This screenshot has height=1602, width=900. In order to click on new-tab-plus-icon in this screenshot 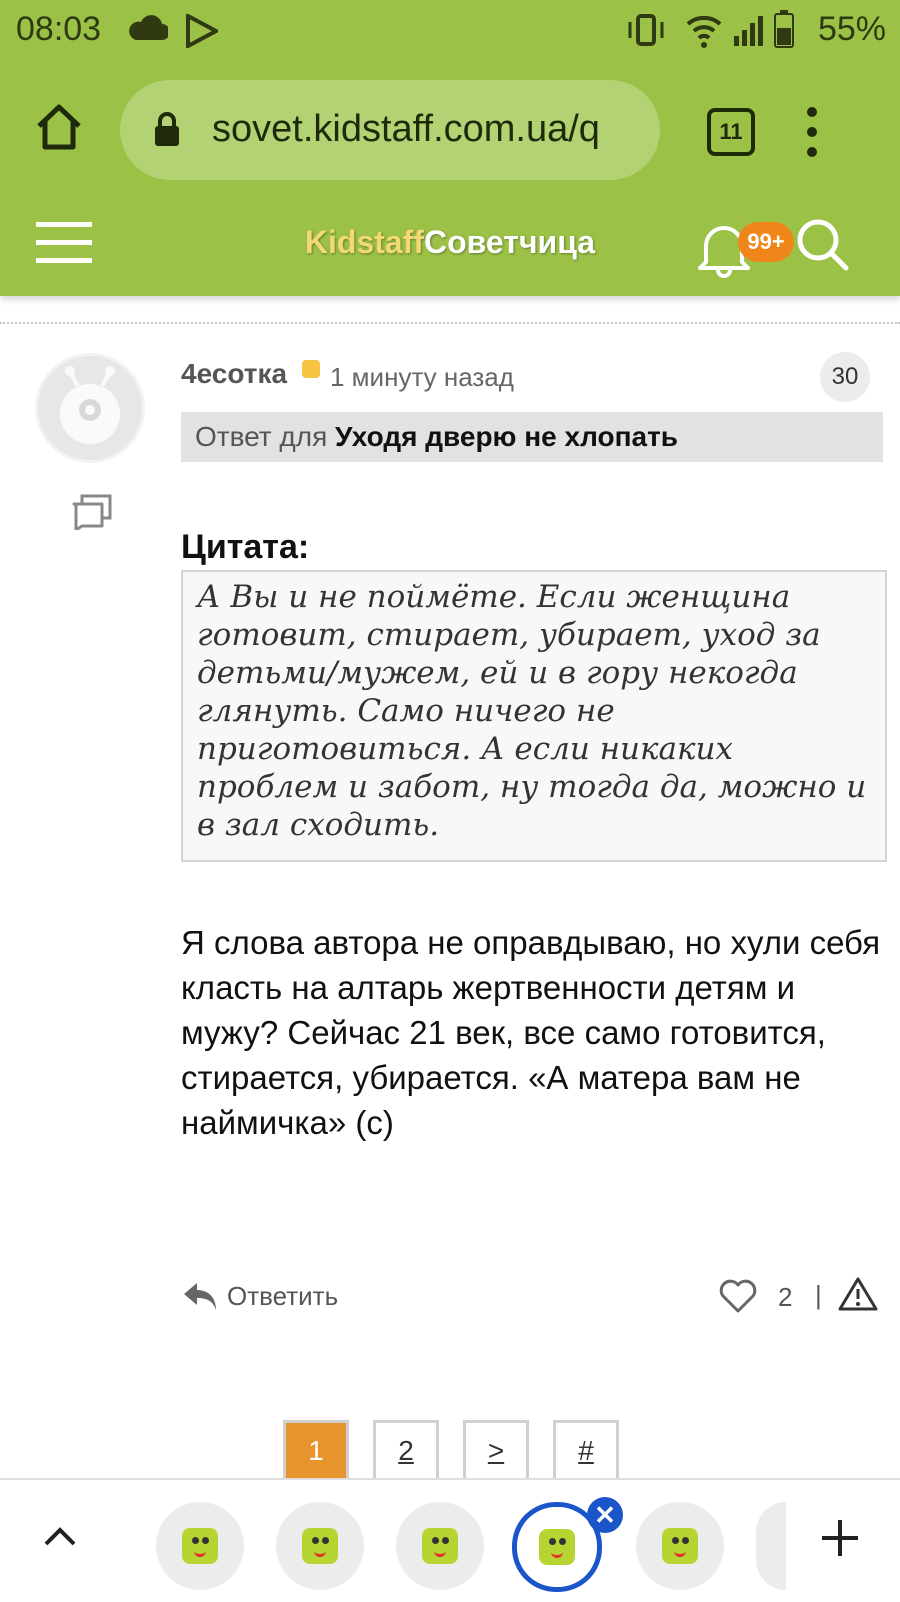, I will do `click(840, 1538)`.